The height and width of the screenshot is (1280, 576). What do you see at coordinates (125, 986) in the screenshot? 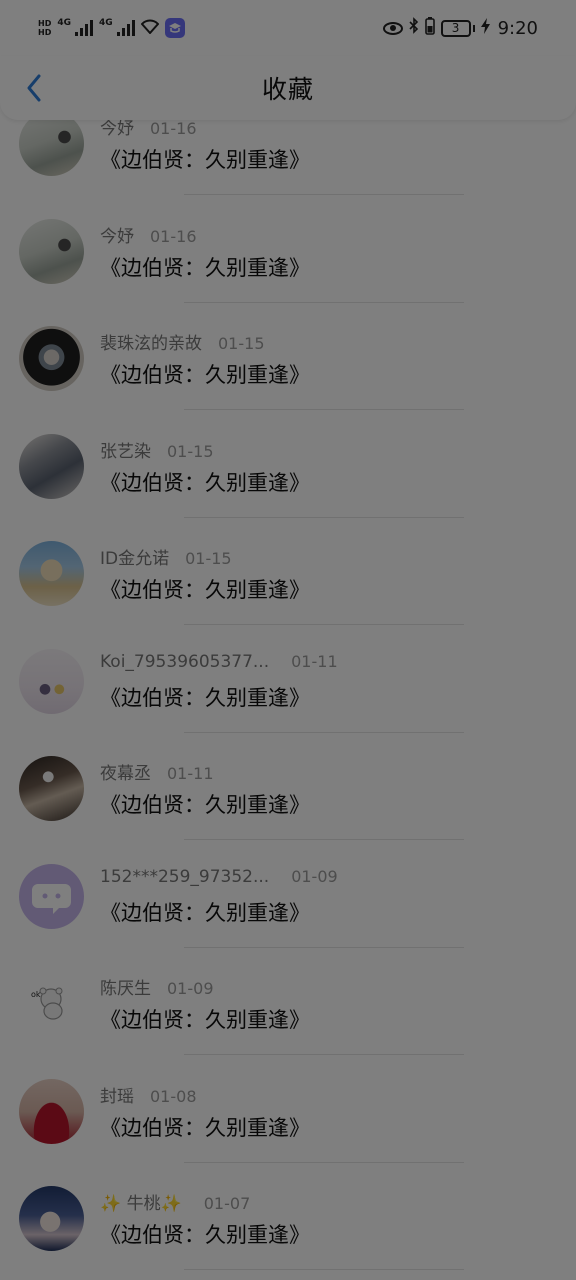
I see `username: 陈厌生` at bounding box center [125, 986].